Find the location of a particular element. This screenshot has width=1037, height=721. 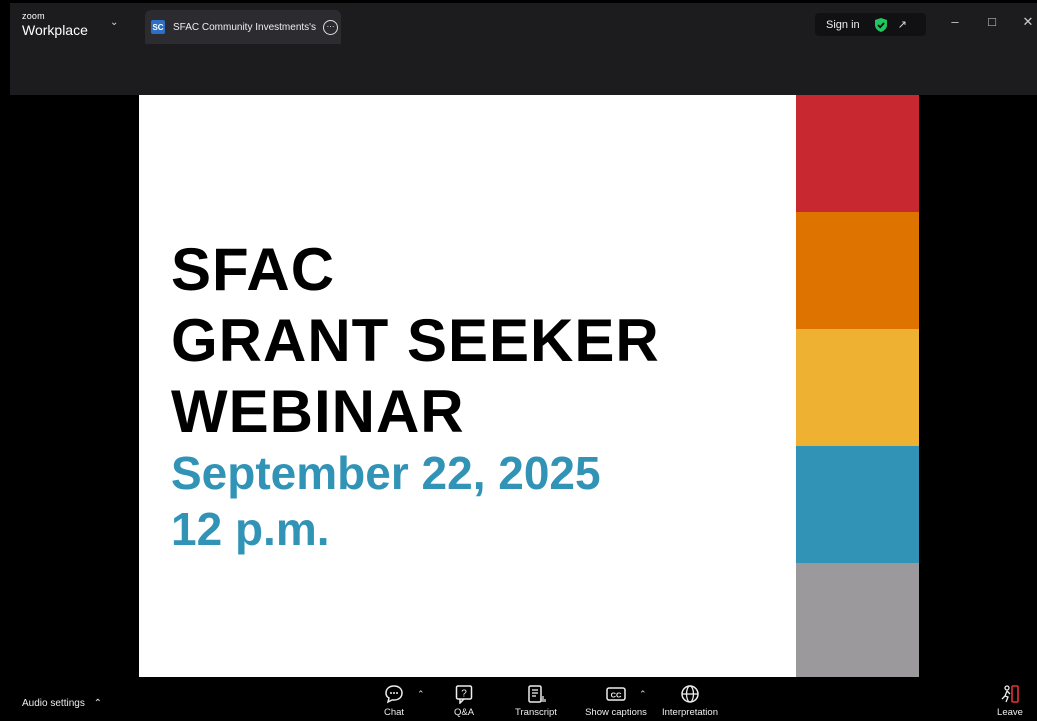

slide-title-line: WEBINAR is located at coordinates (318, 411).